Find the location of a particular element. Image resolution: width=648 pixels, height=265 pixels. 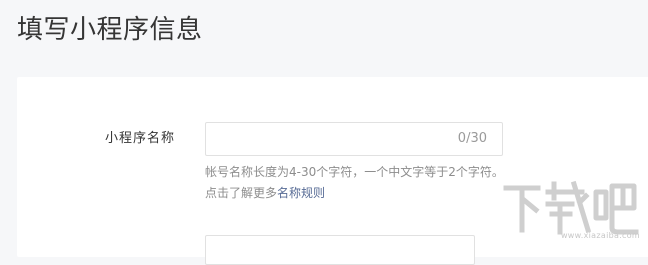

char-counter: 0/30 is located at coordinates (472, 138).